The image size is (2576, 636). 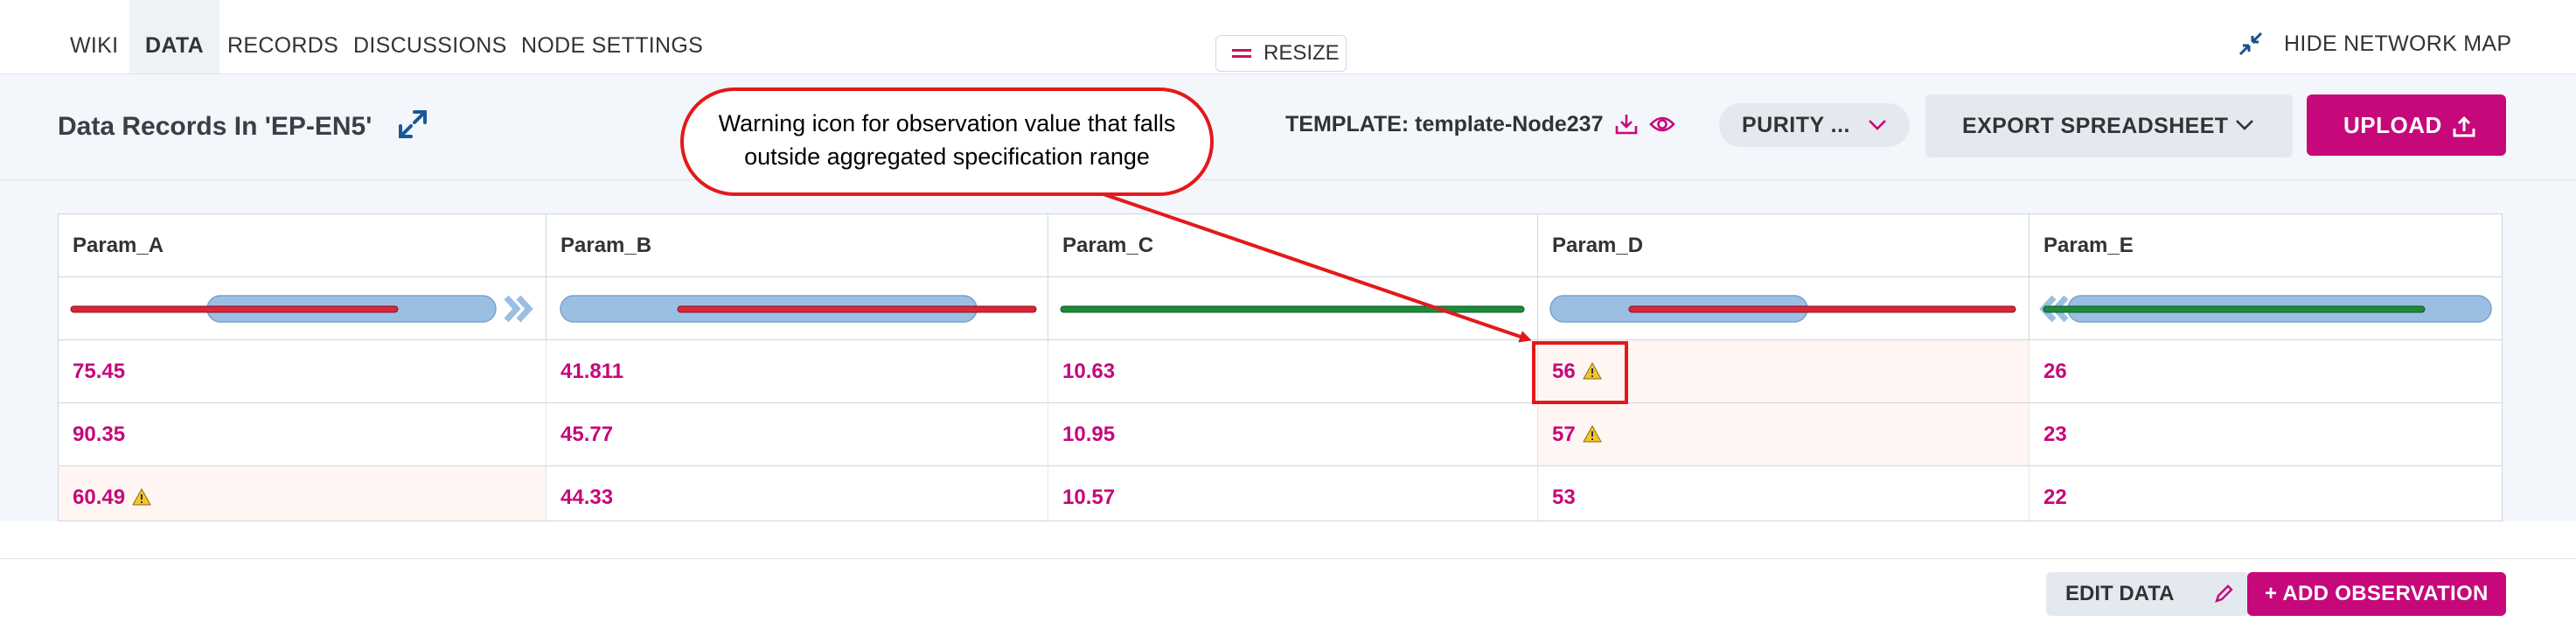 I want to click on annotation-arrow, so click(x=1317, y=267).